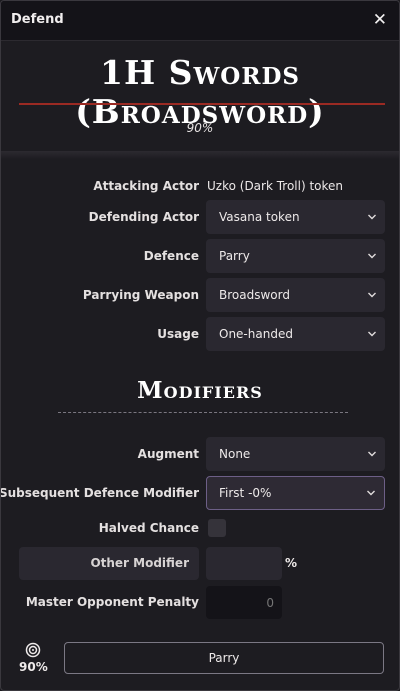  I want to click on other-modifier-button: Other Modifier, so click(109, 563).